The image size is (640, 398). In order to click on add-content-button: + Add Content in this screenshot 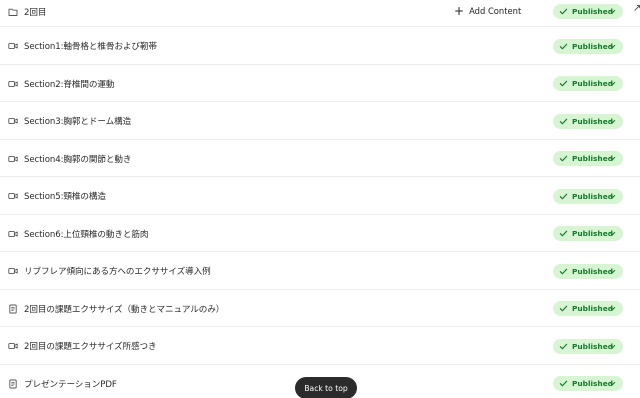, I will do `click(487, 11)`.